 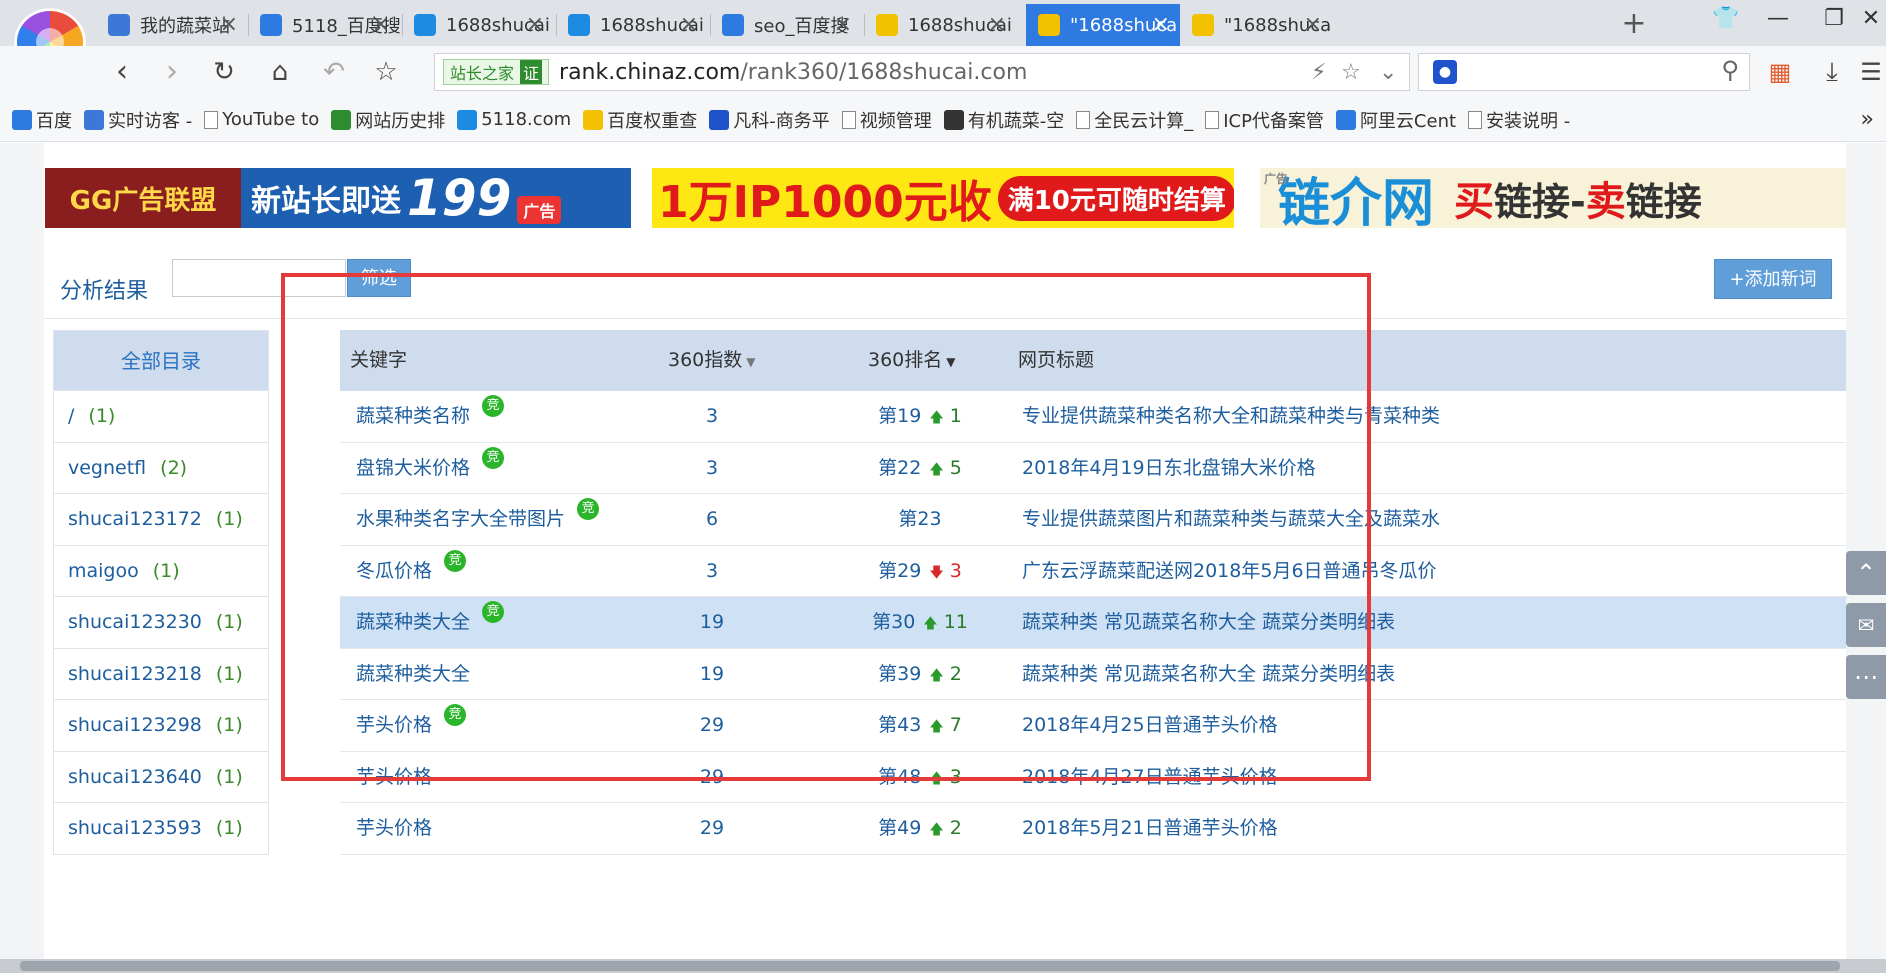 I want to click on directory-item: / (1), so click(x=161, y=417).